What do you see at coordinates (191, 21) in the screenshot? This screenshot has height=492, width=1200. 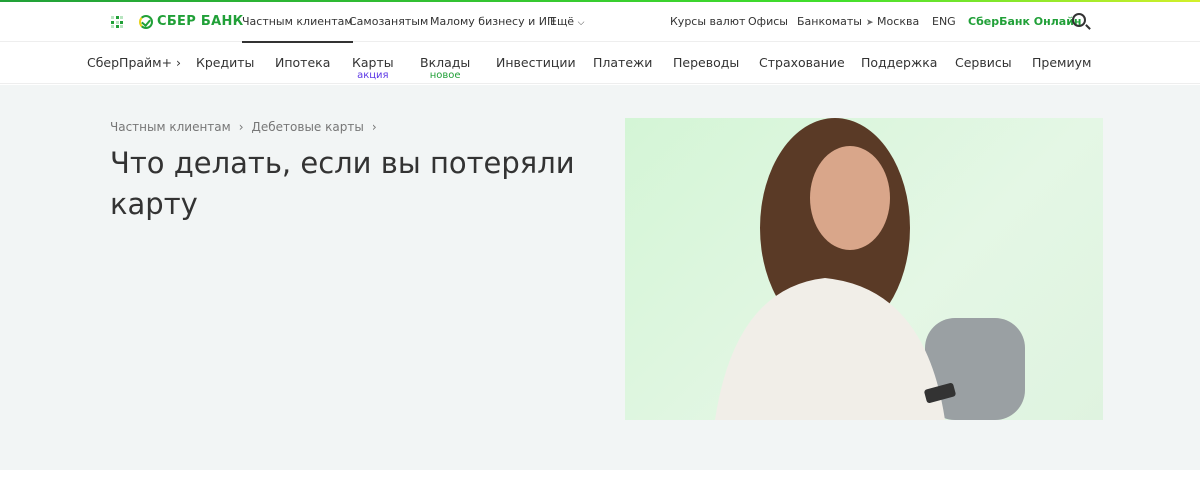 I see `sber-logo: СБЕР БАНК` at bounding box center [191, 21].